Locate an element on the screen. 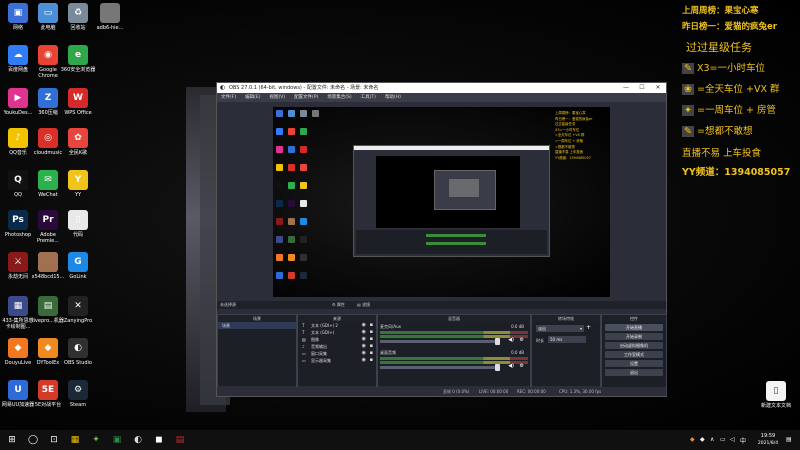  app-icon: ✦ is located at coordinates (96, 440).